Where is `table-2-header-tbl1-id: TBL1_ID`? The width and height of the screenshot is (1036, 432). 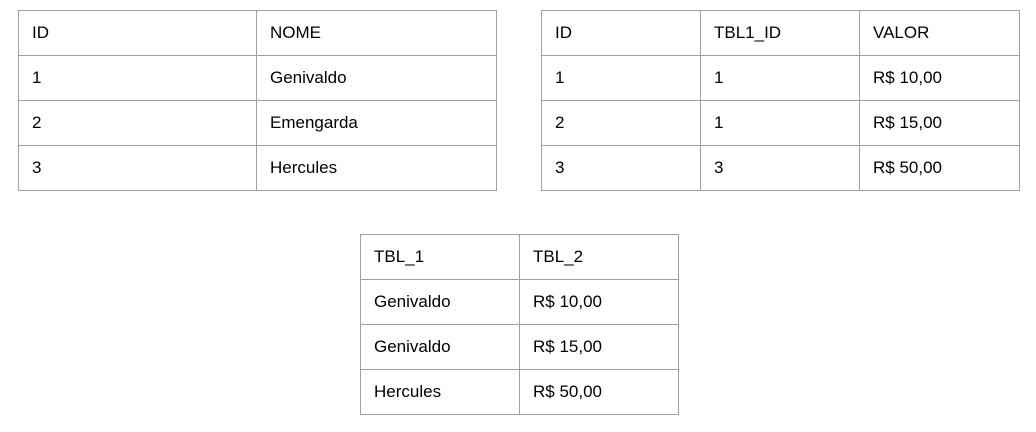 table-2-header-tbl1-id: TBL1_ID is located at coordinates (780, 33).